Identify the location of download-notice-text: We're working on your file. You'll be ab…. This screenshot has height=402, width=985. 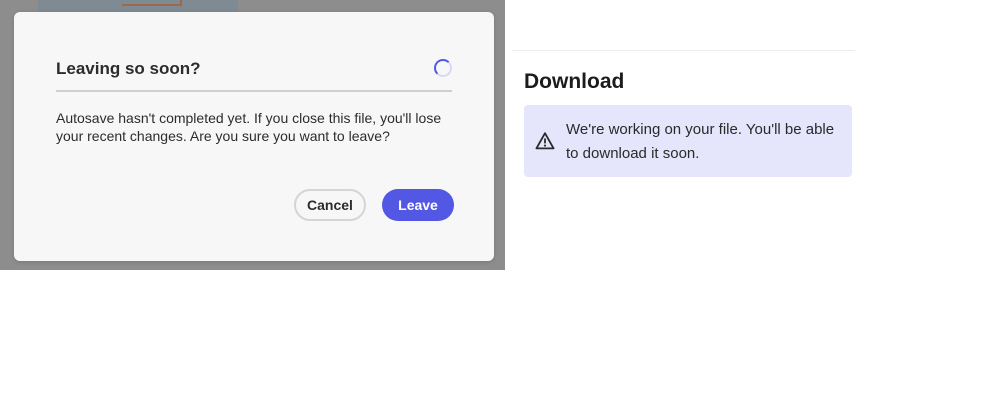
(700, 141).